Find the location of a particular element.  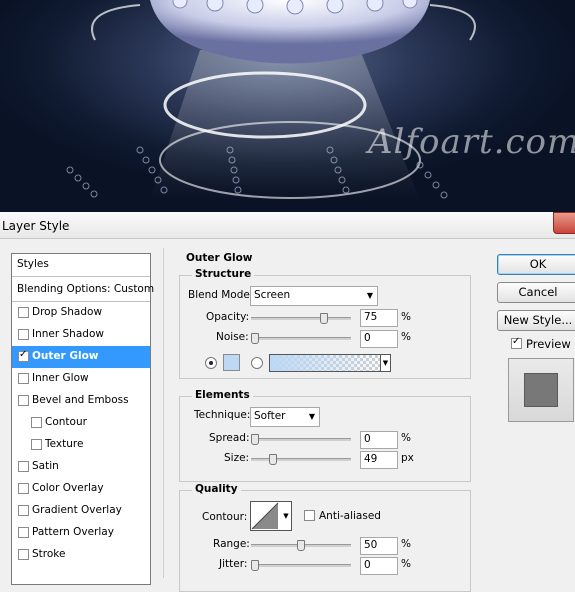

size-unit: px is located at coordinates (407, 458).